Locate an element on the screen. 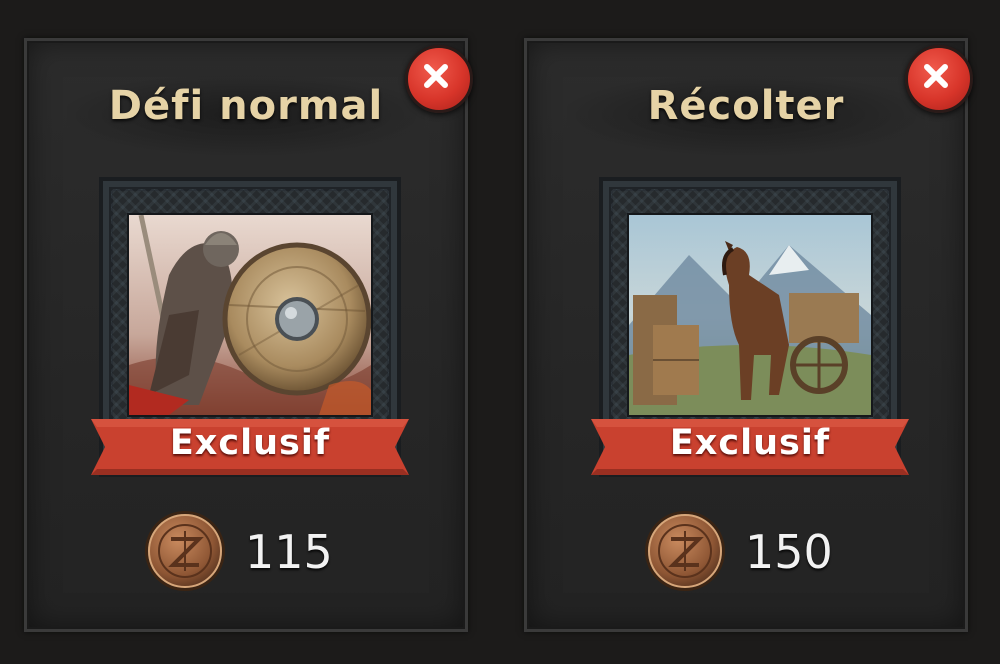  cost-value: 115 is located at coordinates (289, 552).